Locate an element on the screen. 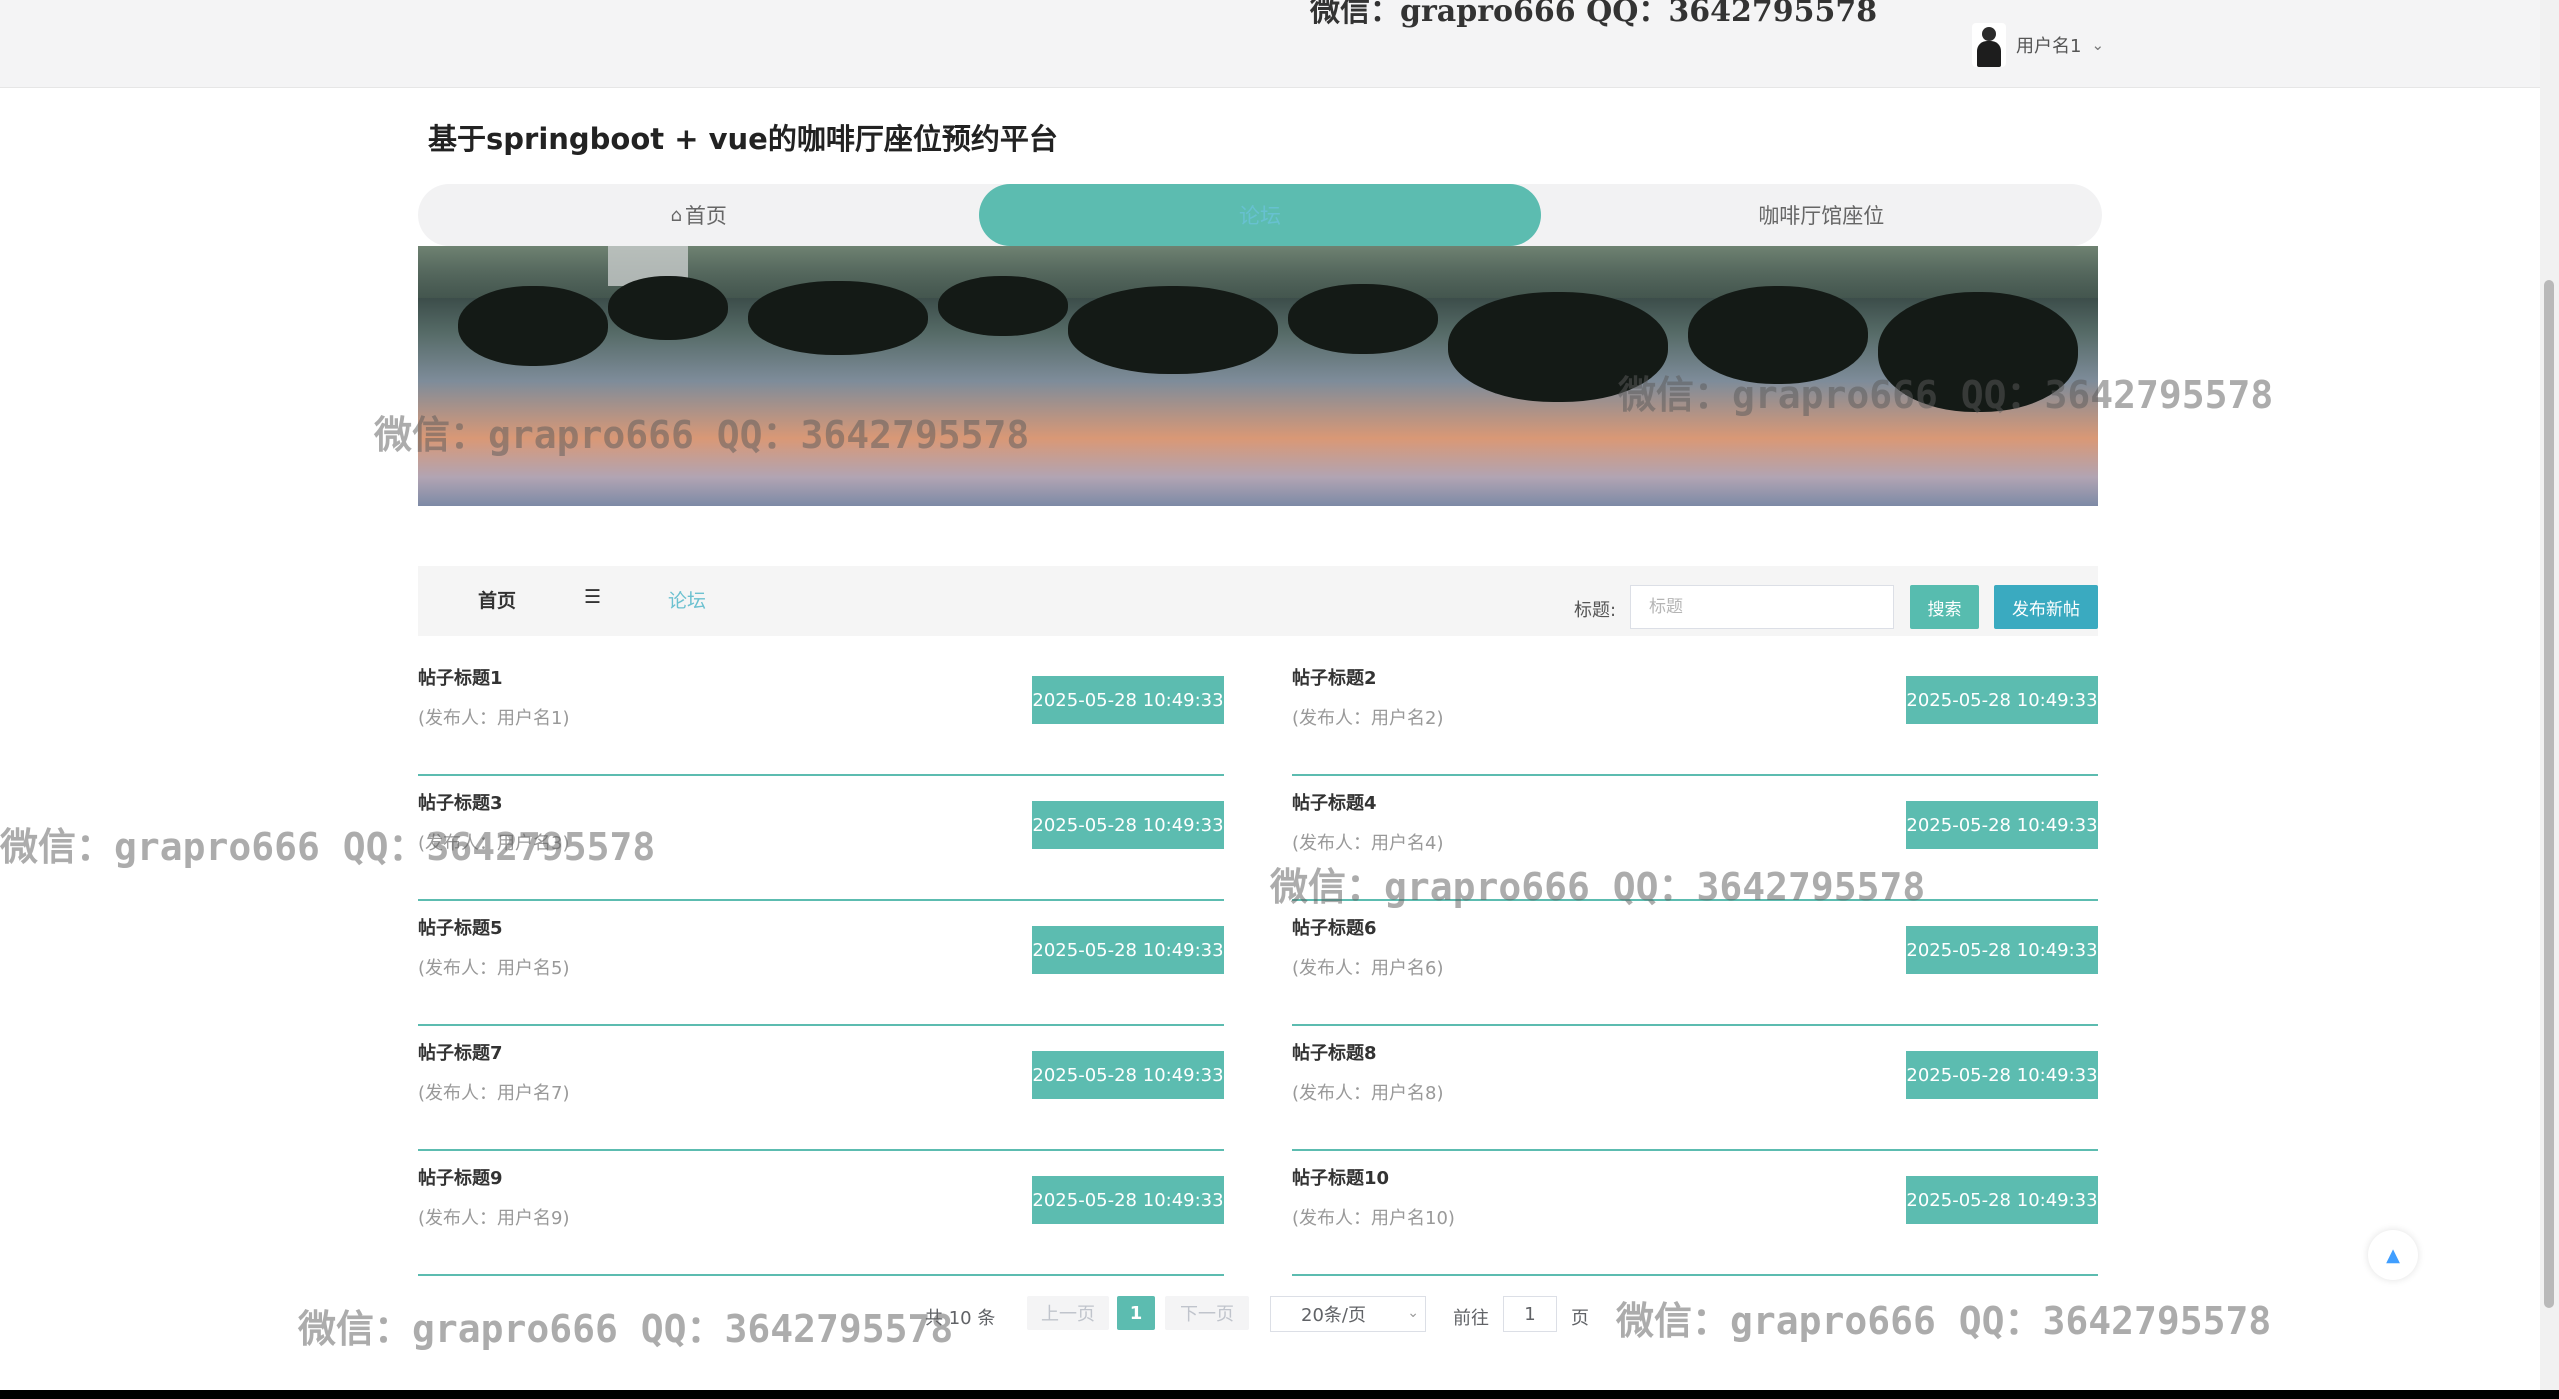  post-title: 帖子标题3 is located at coordinates (460, 802).